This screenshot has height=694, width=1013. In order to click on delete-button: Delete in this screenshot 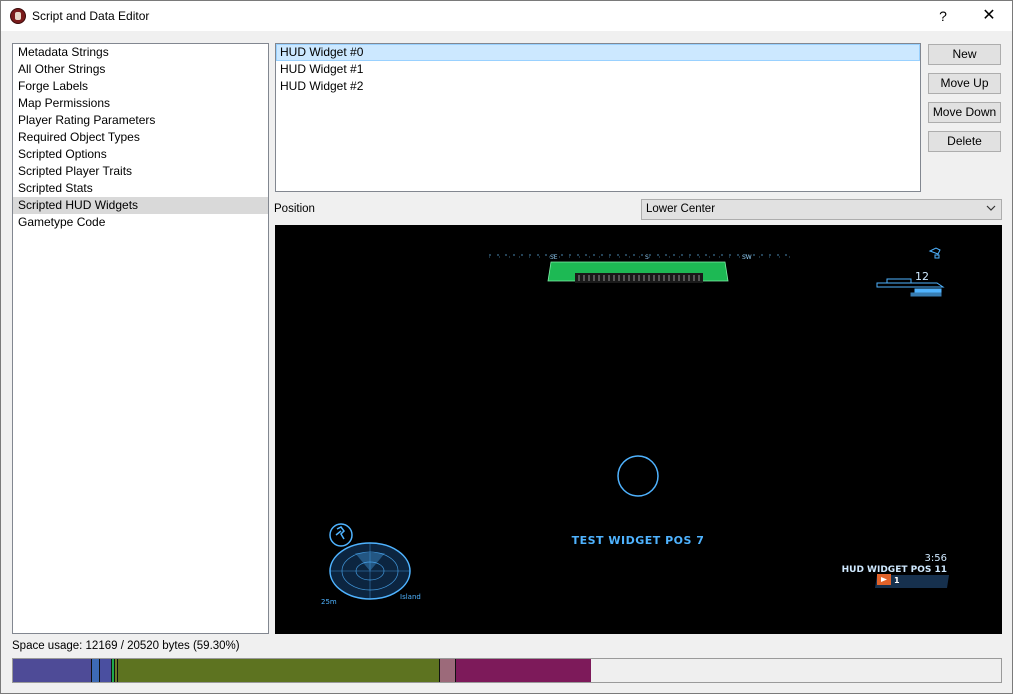, I will do `click(964, 141)`.